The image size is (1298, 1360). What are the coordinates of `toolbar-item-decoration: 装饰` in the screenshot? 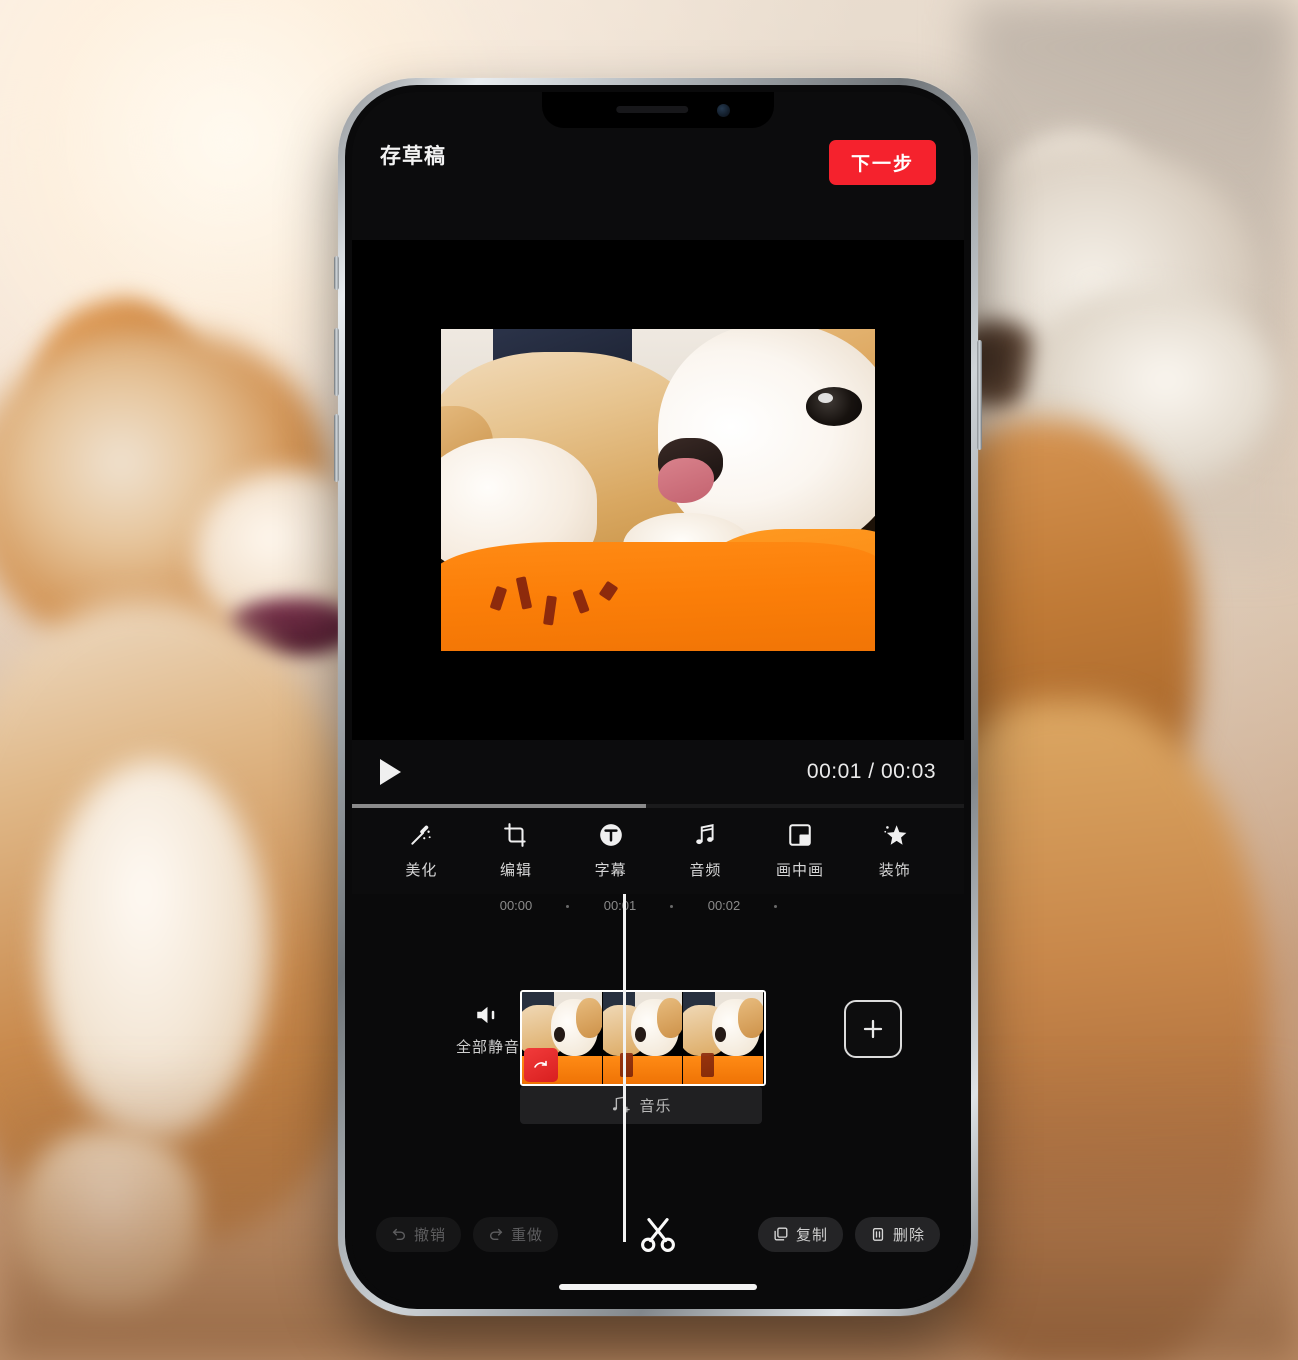 It's located at (894, 850).